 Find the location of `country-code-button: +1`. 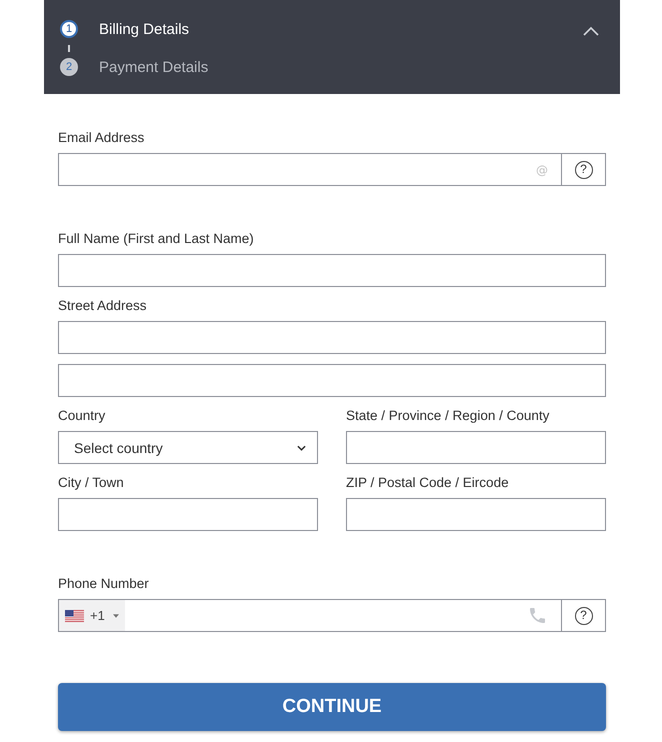

country-code-button: +1 is located at coordinates (92, 615).